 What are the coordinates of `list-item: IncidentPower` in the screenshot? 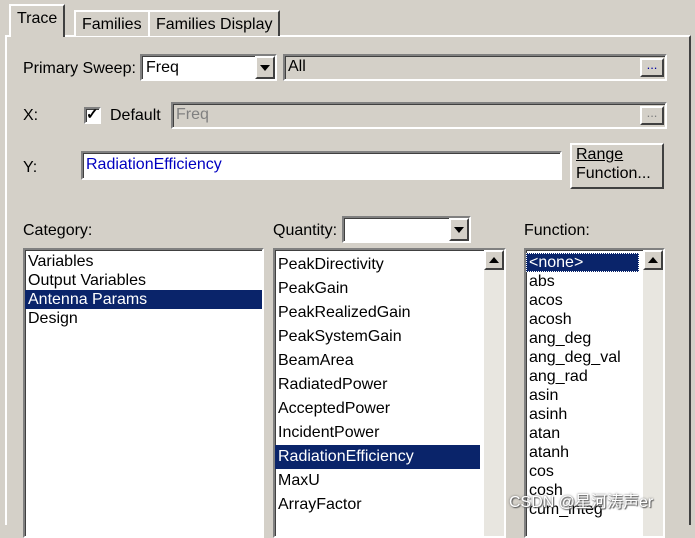 It's located at (377, 433).